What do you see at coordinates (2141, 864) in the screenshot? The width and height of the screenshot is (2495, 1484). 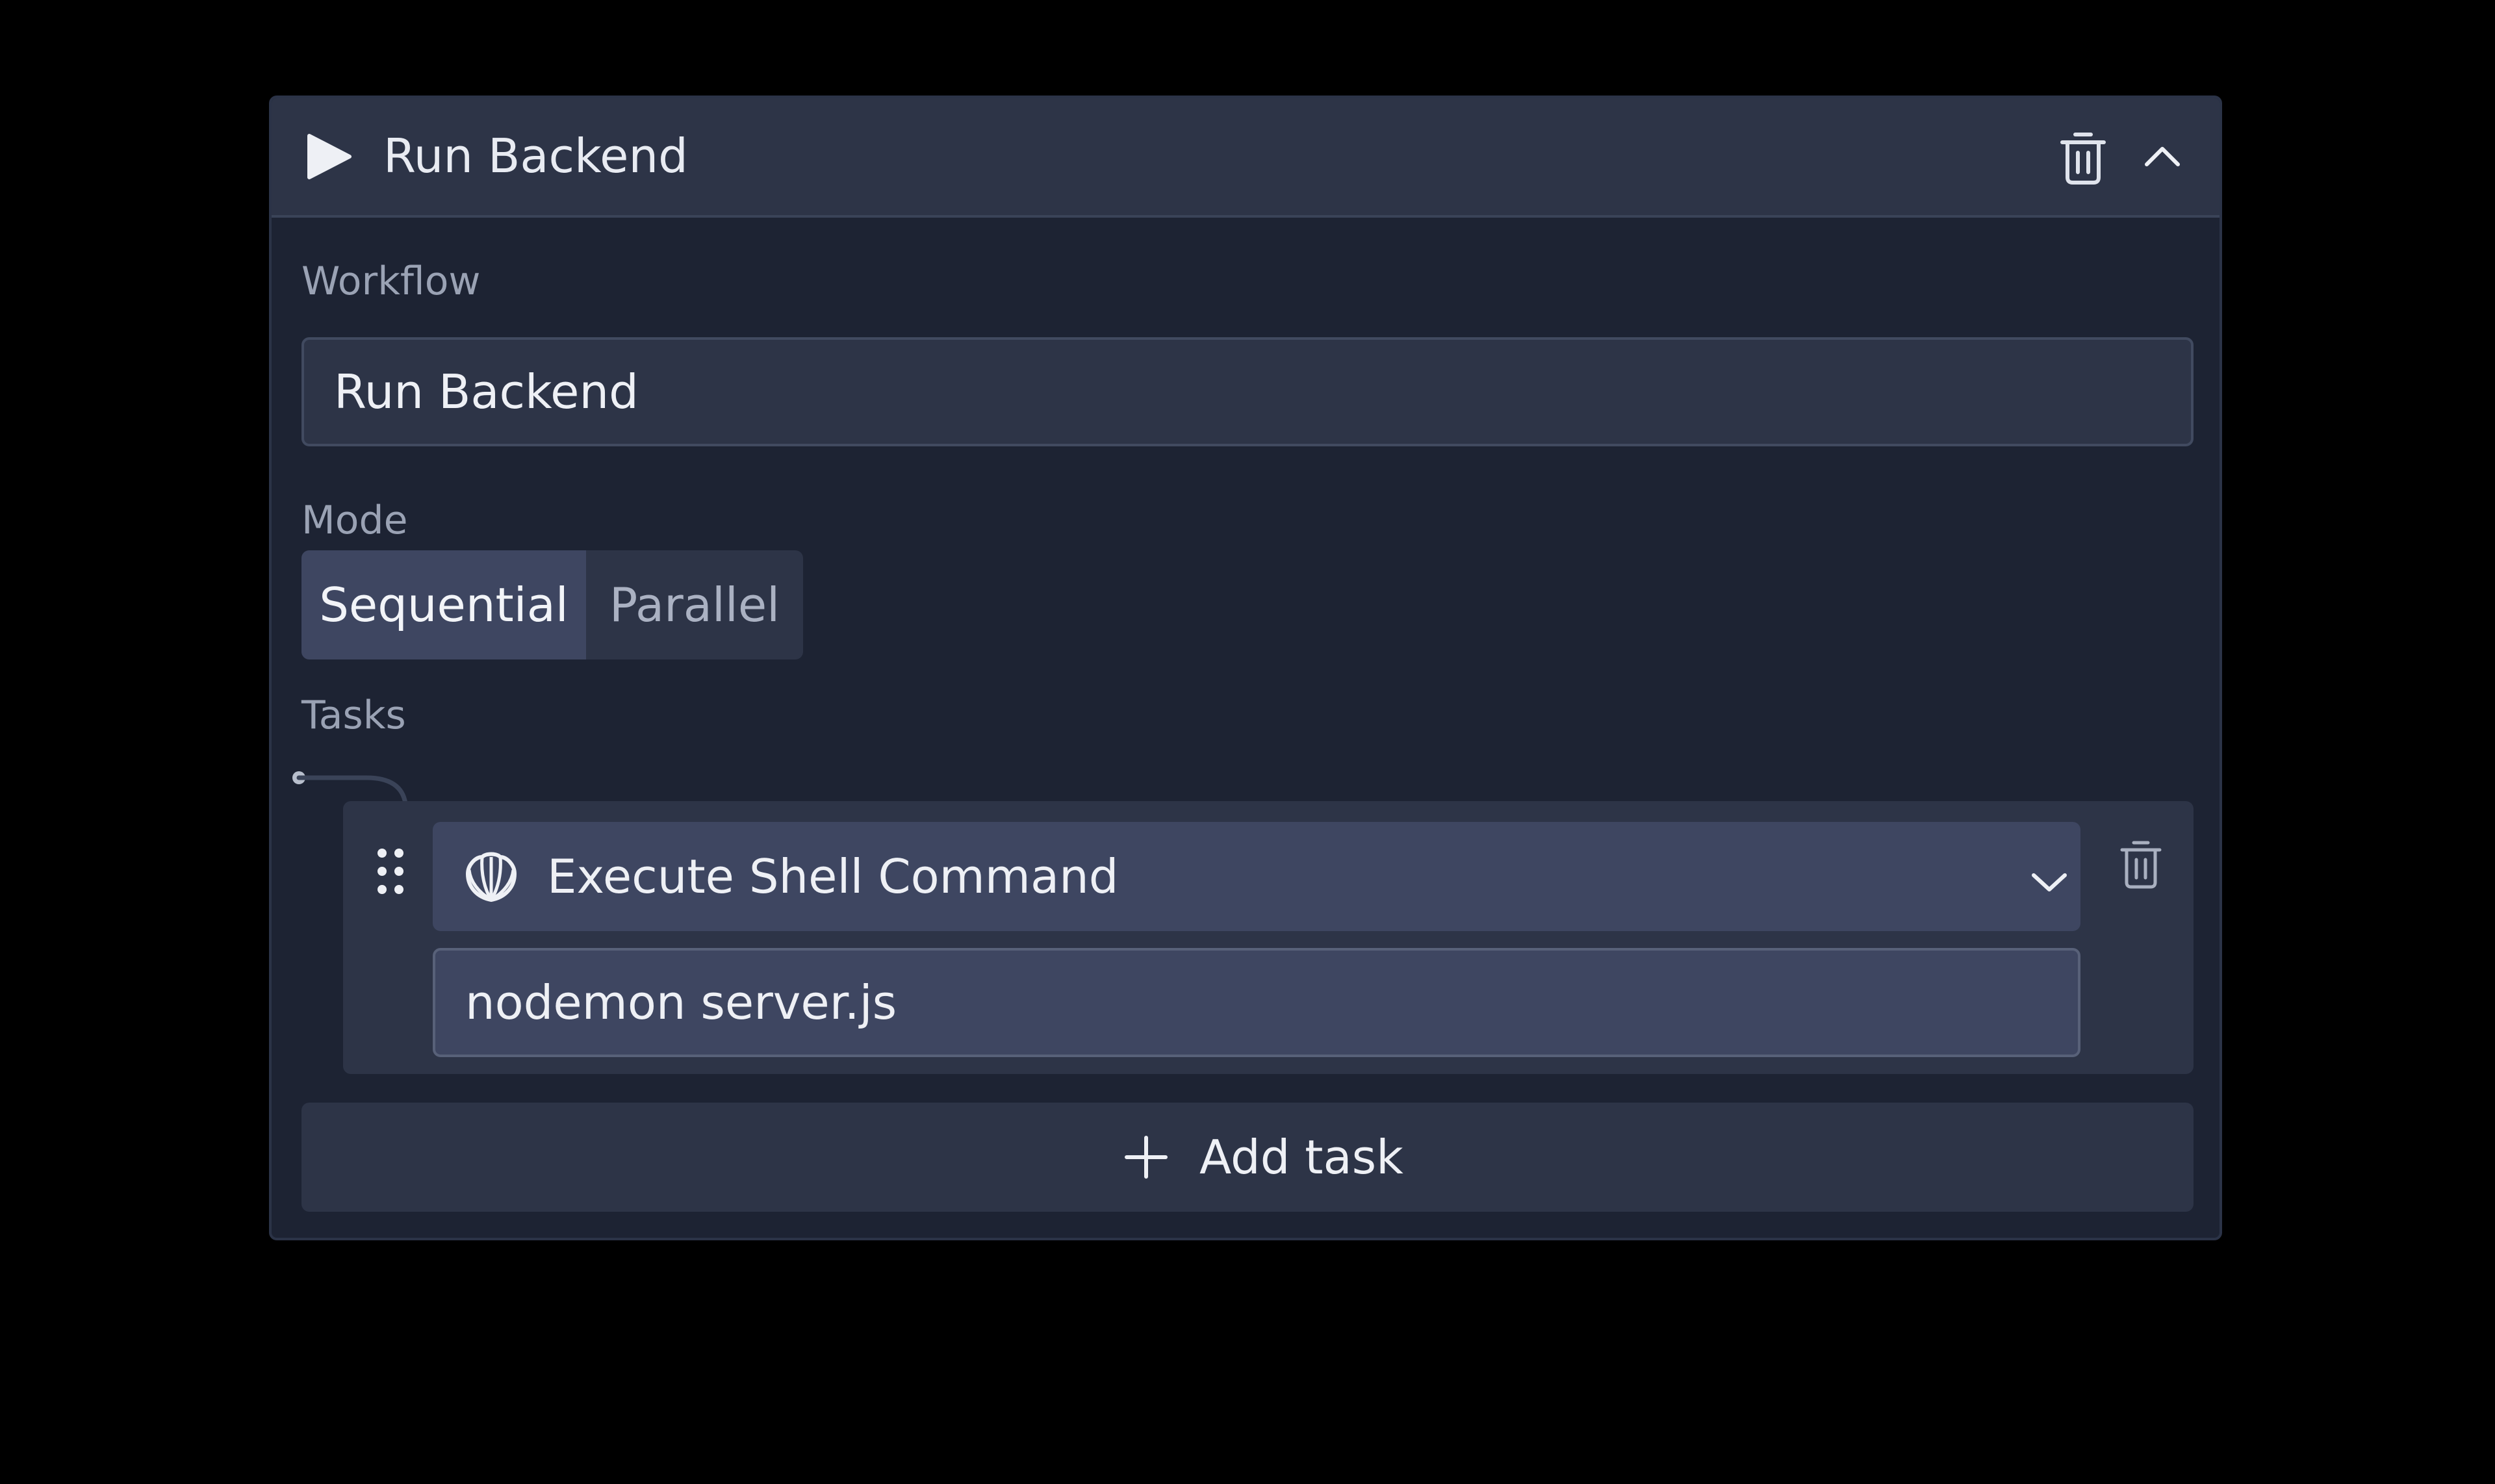 I see `task-delete-icon` at bounding box center [2141, 864].